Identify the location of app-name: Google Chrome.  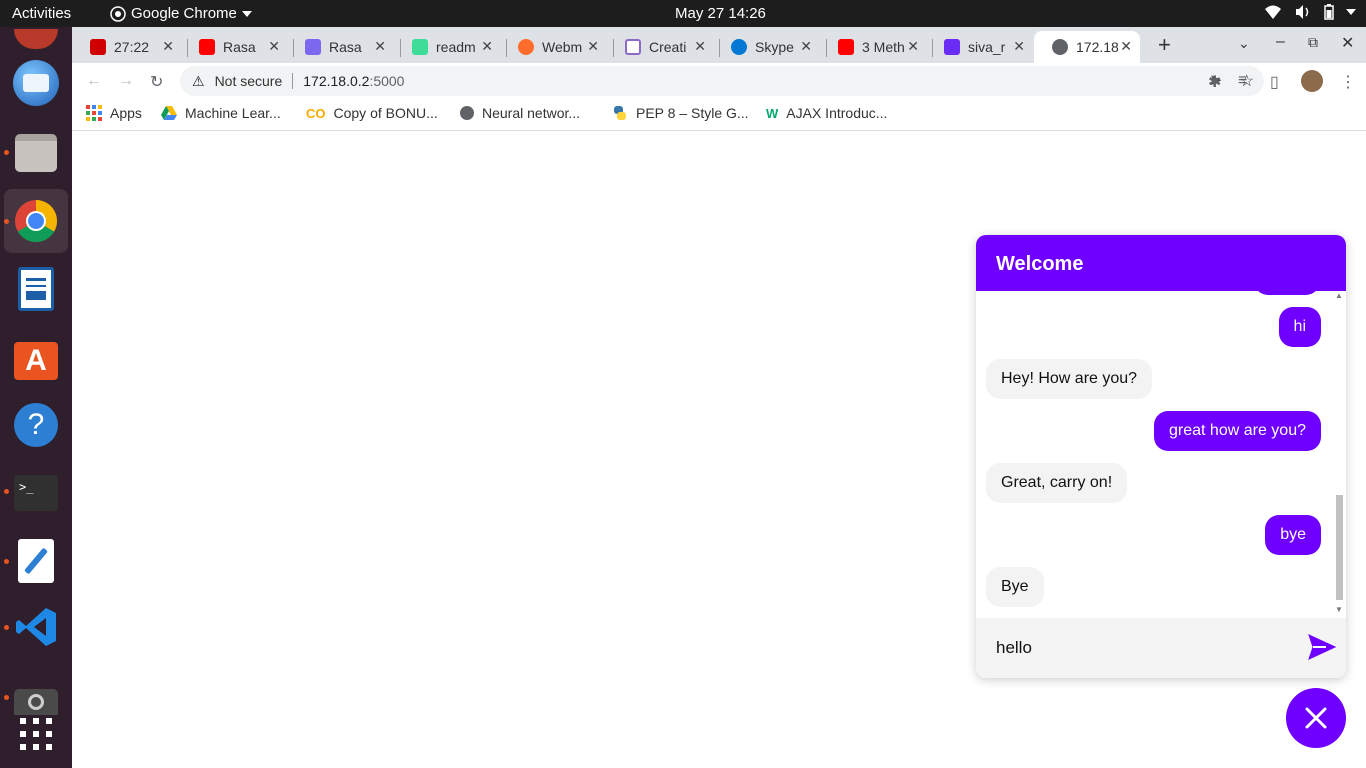
(184, 13).